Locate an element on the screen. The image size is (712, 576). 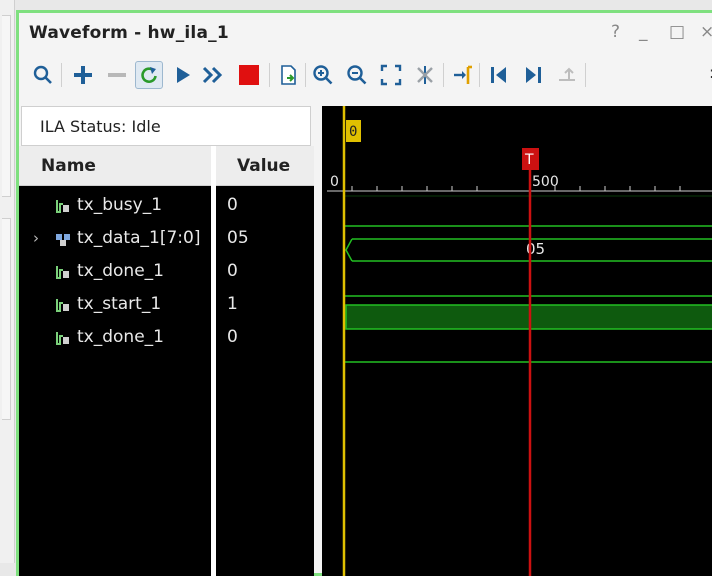
signal-name: tx_busy_1 is located at coordinates (120, 205).